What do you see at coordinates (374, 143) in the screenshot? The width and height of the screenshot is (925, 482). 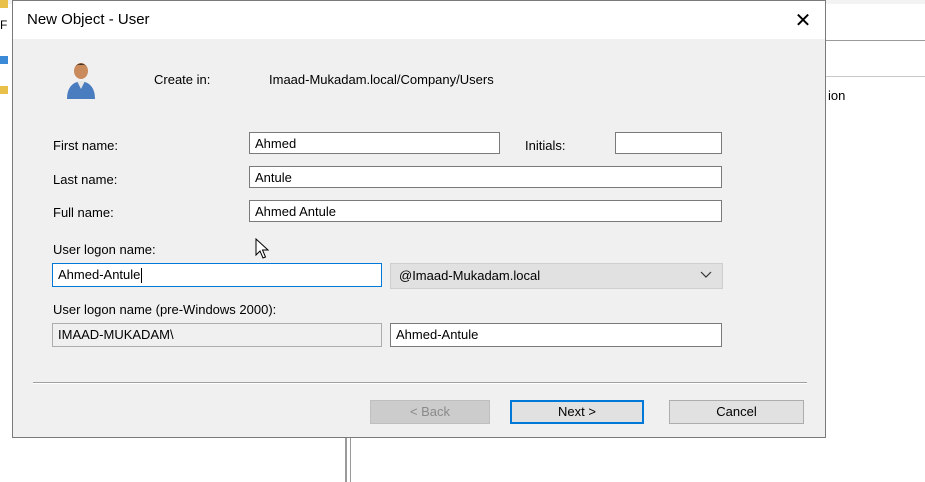 I see `first-name-field: Ahmed` at bounding box center [374, 143].